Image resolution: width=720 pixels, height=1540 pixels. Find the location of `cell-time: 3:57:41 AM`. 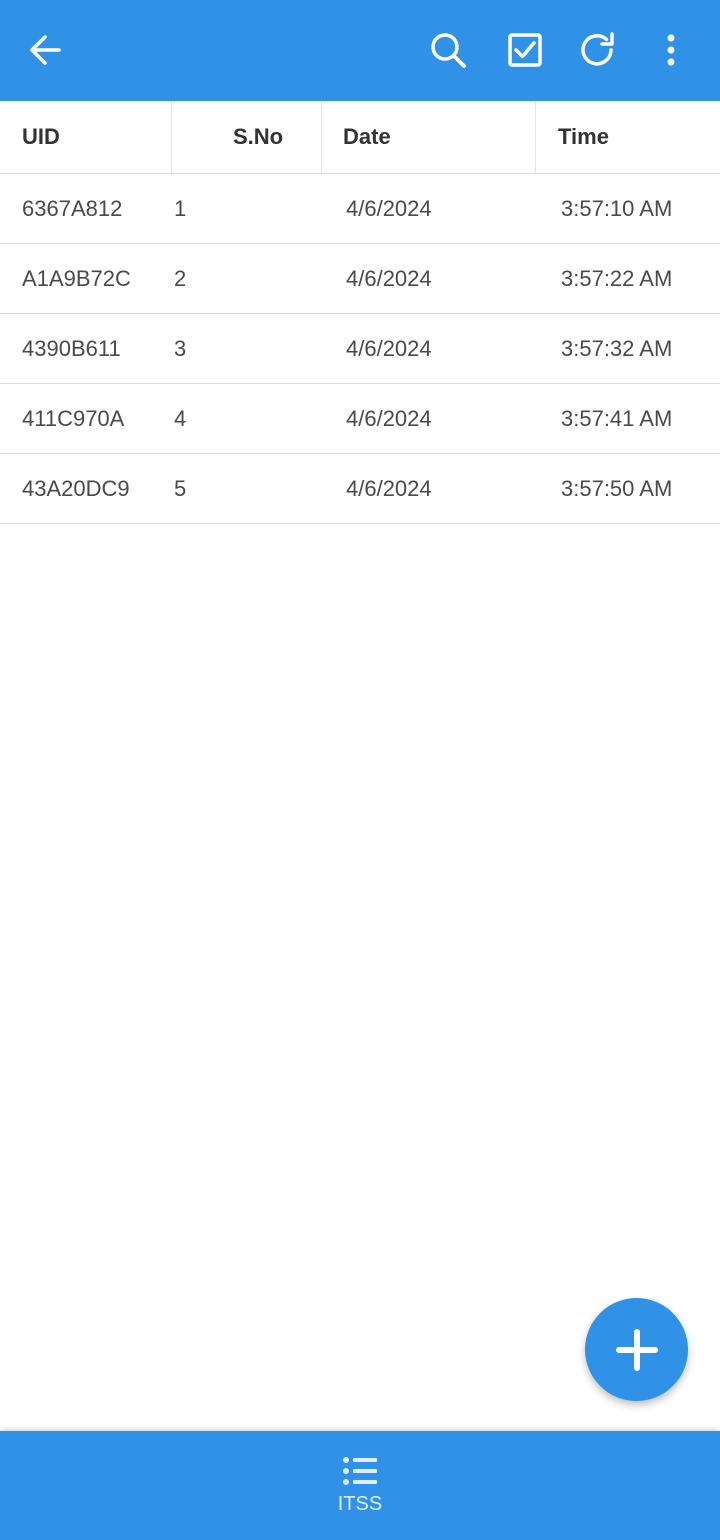

cell-time: 3:57:41 AM is located at coordinates (617, 418).